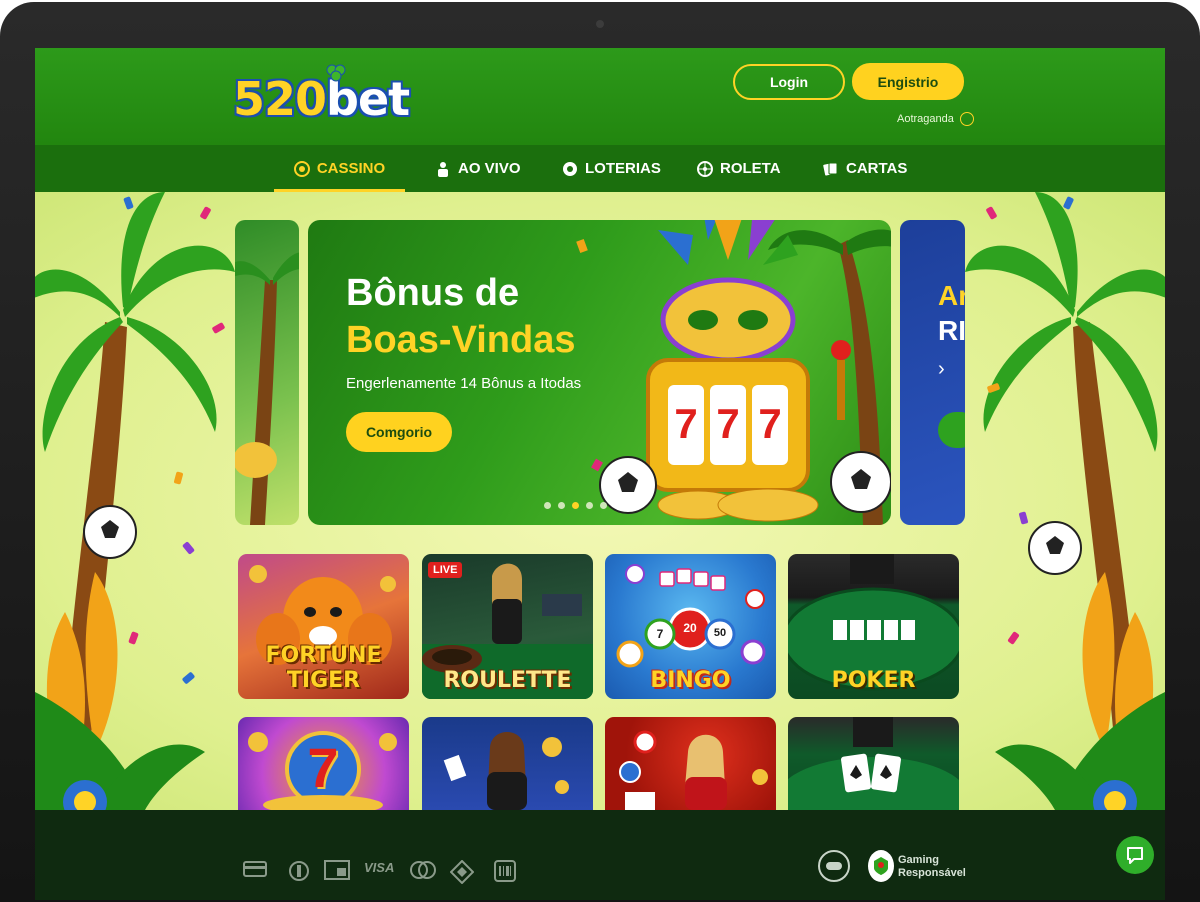  Describe the element at coordinates (873, 626) in the screenshot. I see `game-tile-poker: POKER` at that location.